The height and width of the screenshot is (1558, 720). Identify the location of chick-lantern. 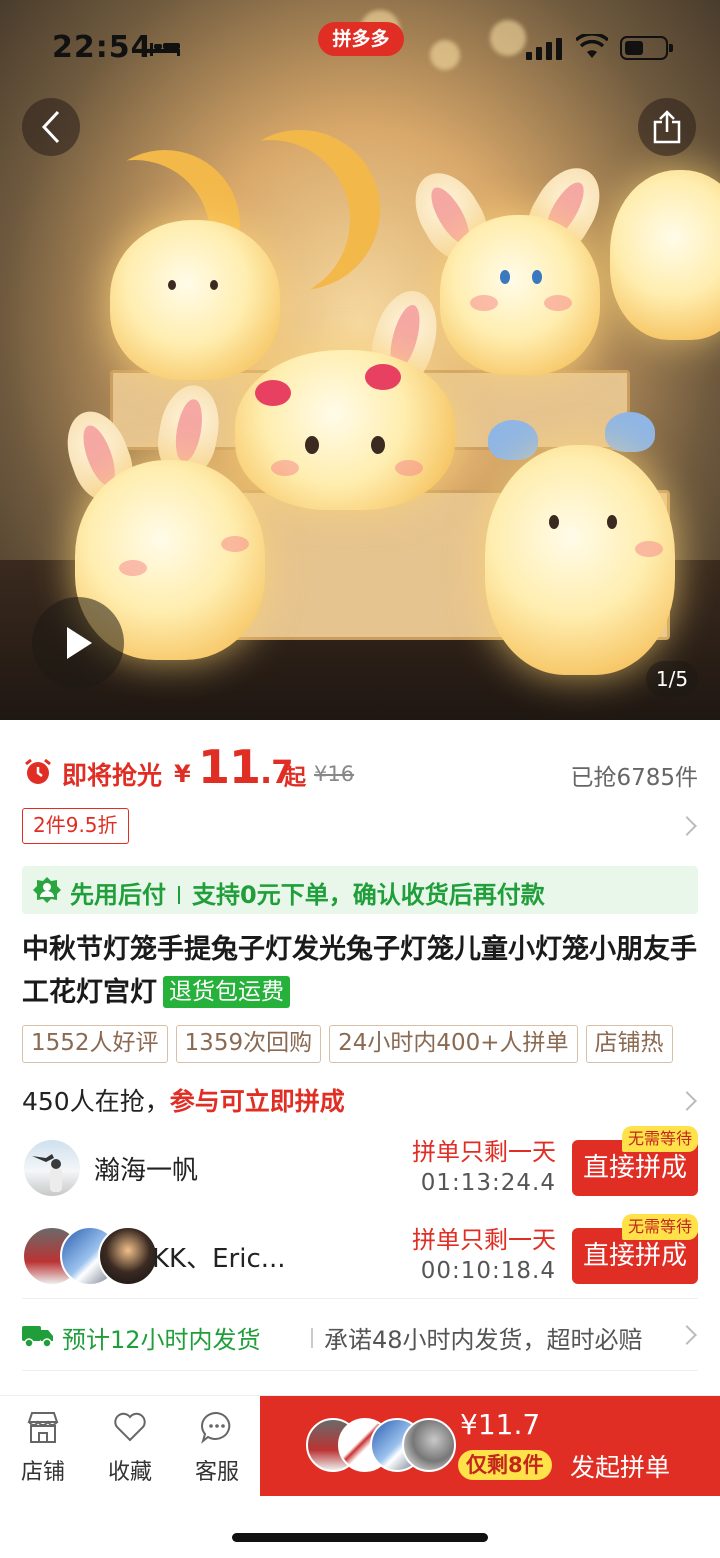
(195, 300).